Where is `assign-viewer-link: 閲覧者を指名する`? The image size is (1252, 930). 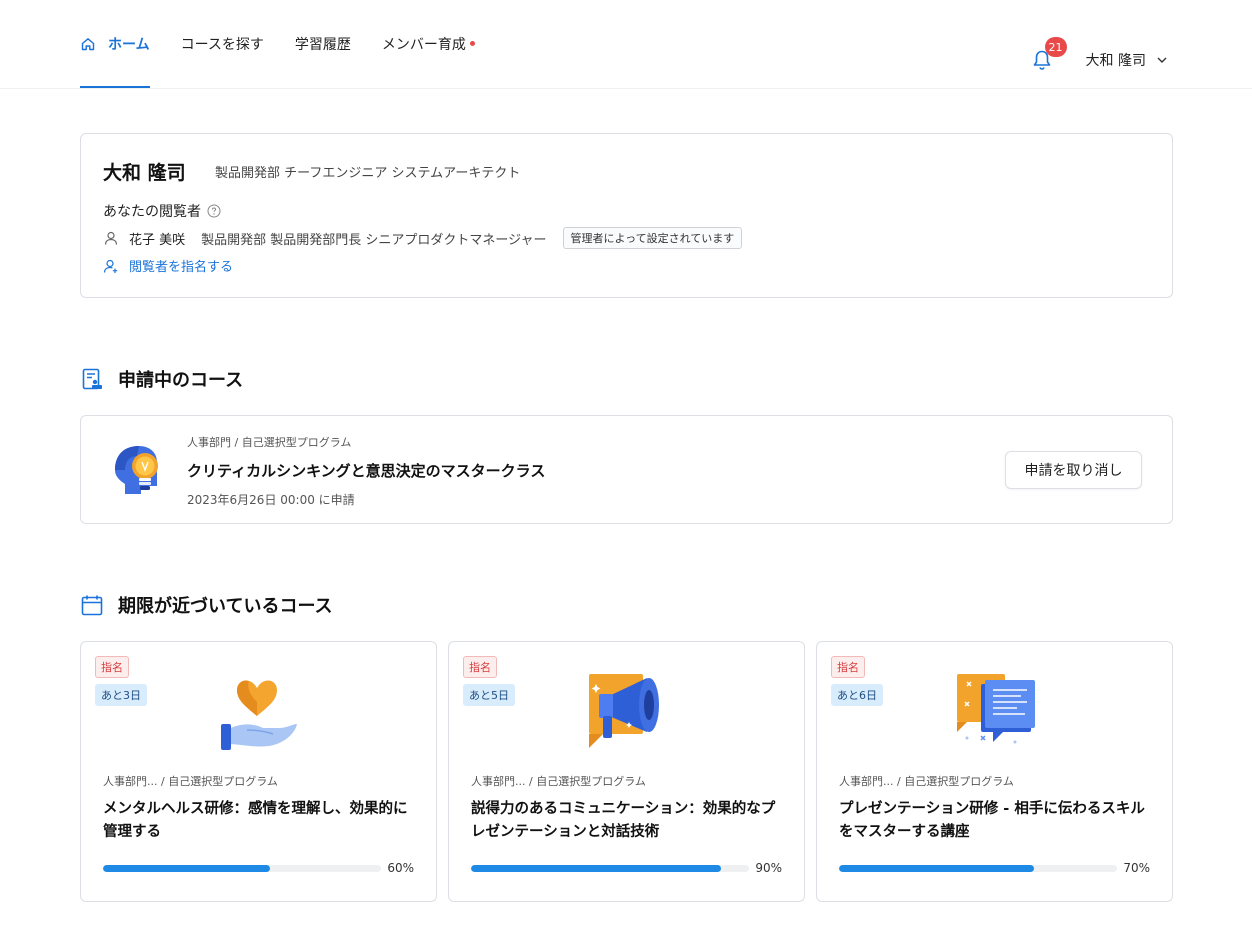
assign-viewer-link: 閲覧者を指名する is located at coordinates (168, 265).